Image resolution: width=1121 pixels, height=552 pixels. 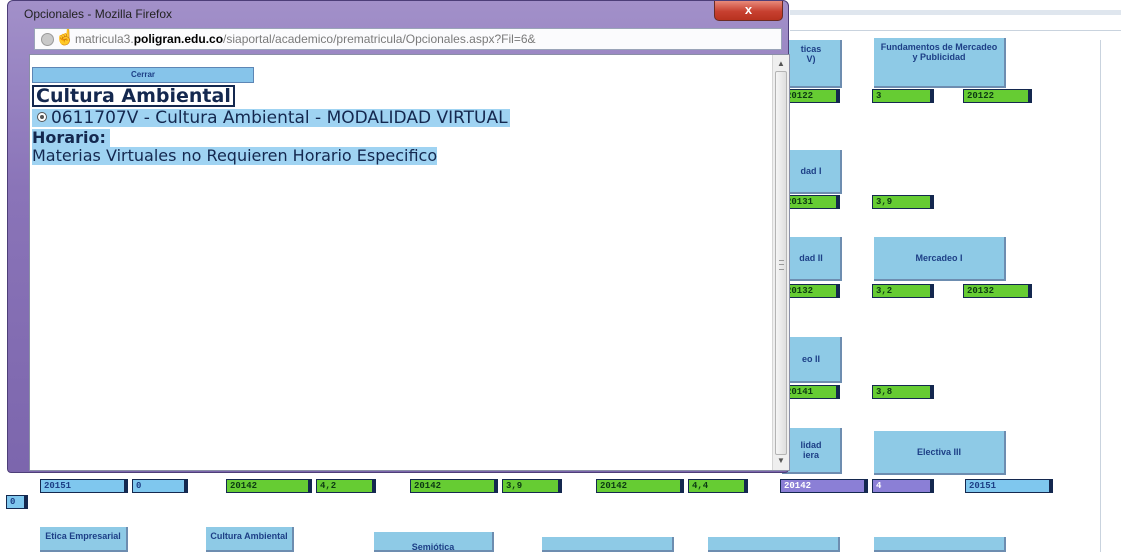 I want to click on scroll-thumb, so click(x=781, y=263).